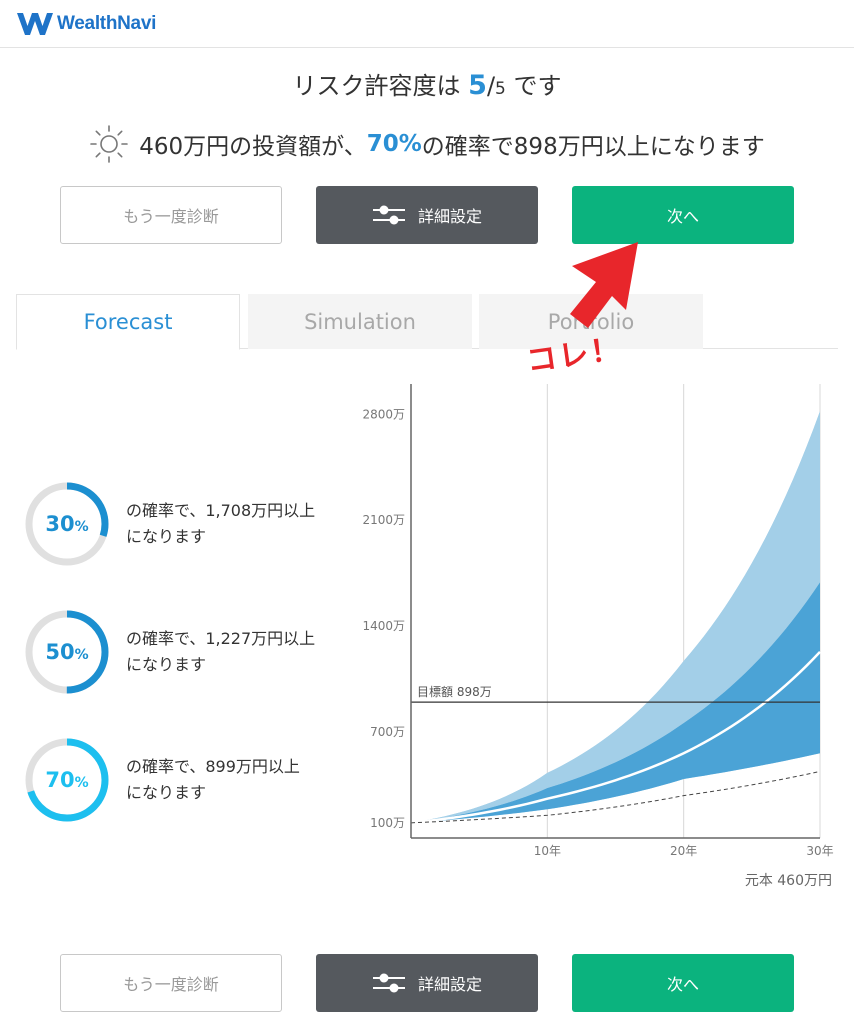 Image resolution: width=854 pixels, height=1024 pixels. I want to click on next-button-bottom: 次へ, so click(683, 983).